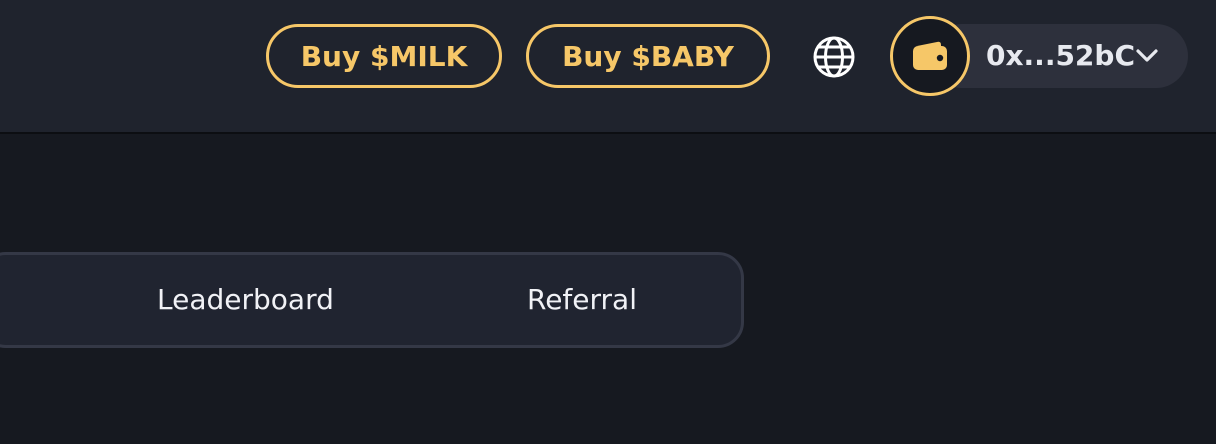 This screenshot has height=444, width=1216. I want to click on globe-icon, so click(834, 57).